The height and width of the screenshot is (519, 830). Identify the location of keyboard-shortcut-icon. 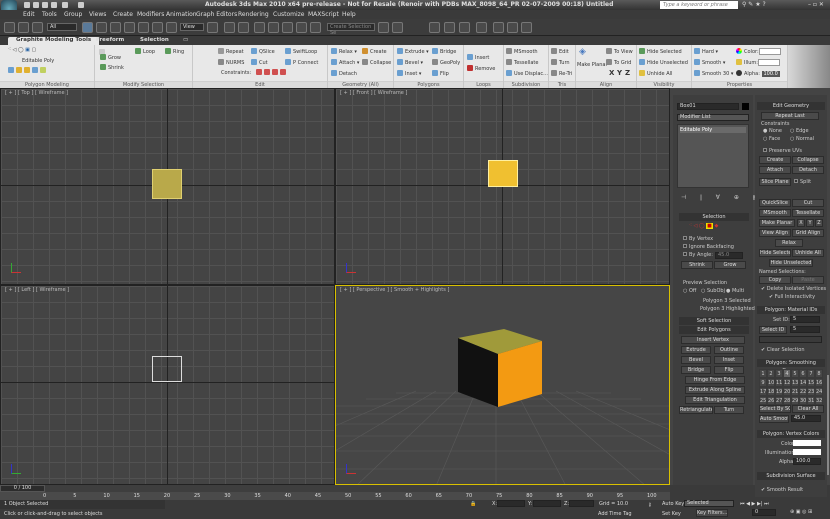
(243, 27).